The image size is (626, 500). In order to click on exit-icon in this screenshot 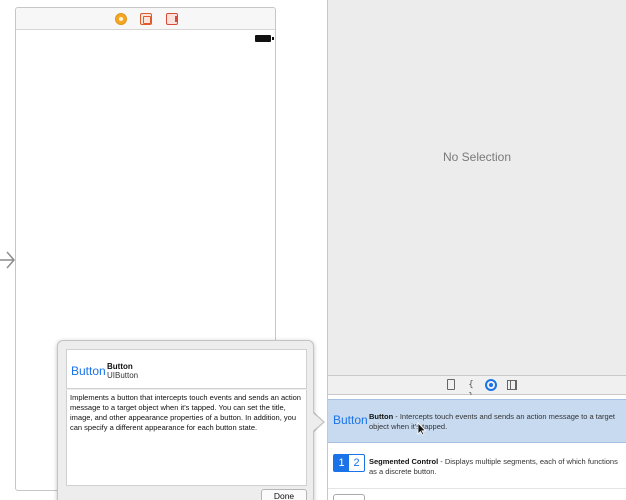, I will do `click(172, 19)`.